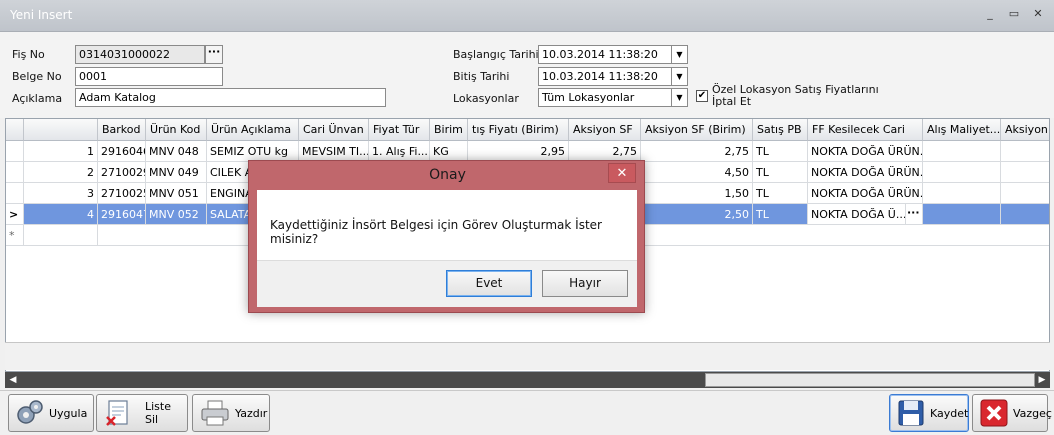  I want to click on cell-satis-fiyati: 2,95, so click(518, 151).